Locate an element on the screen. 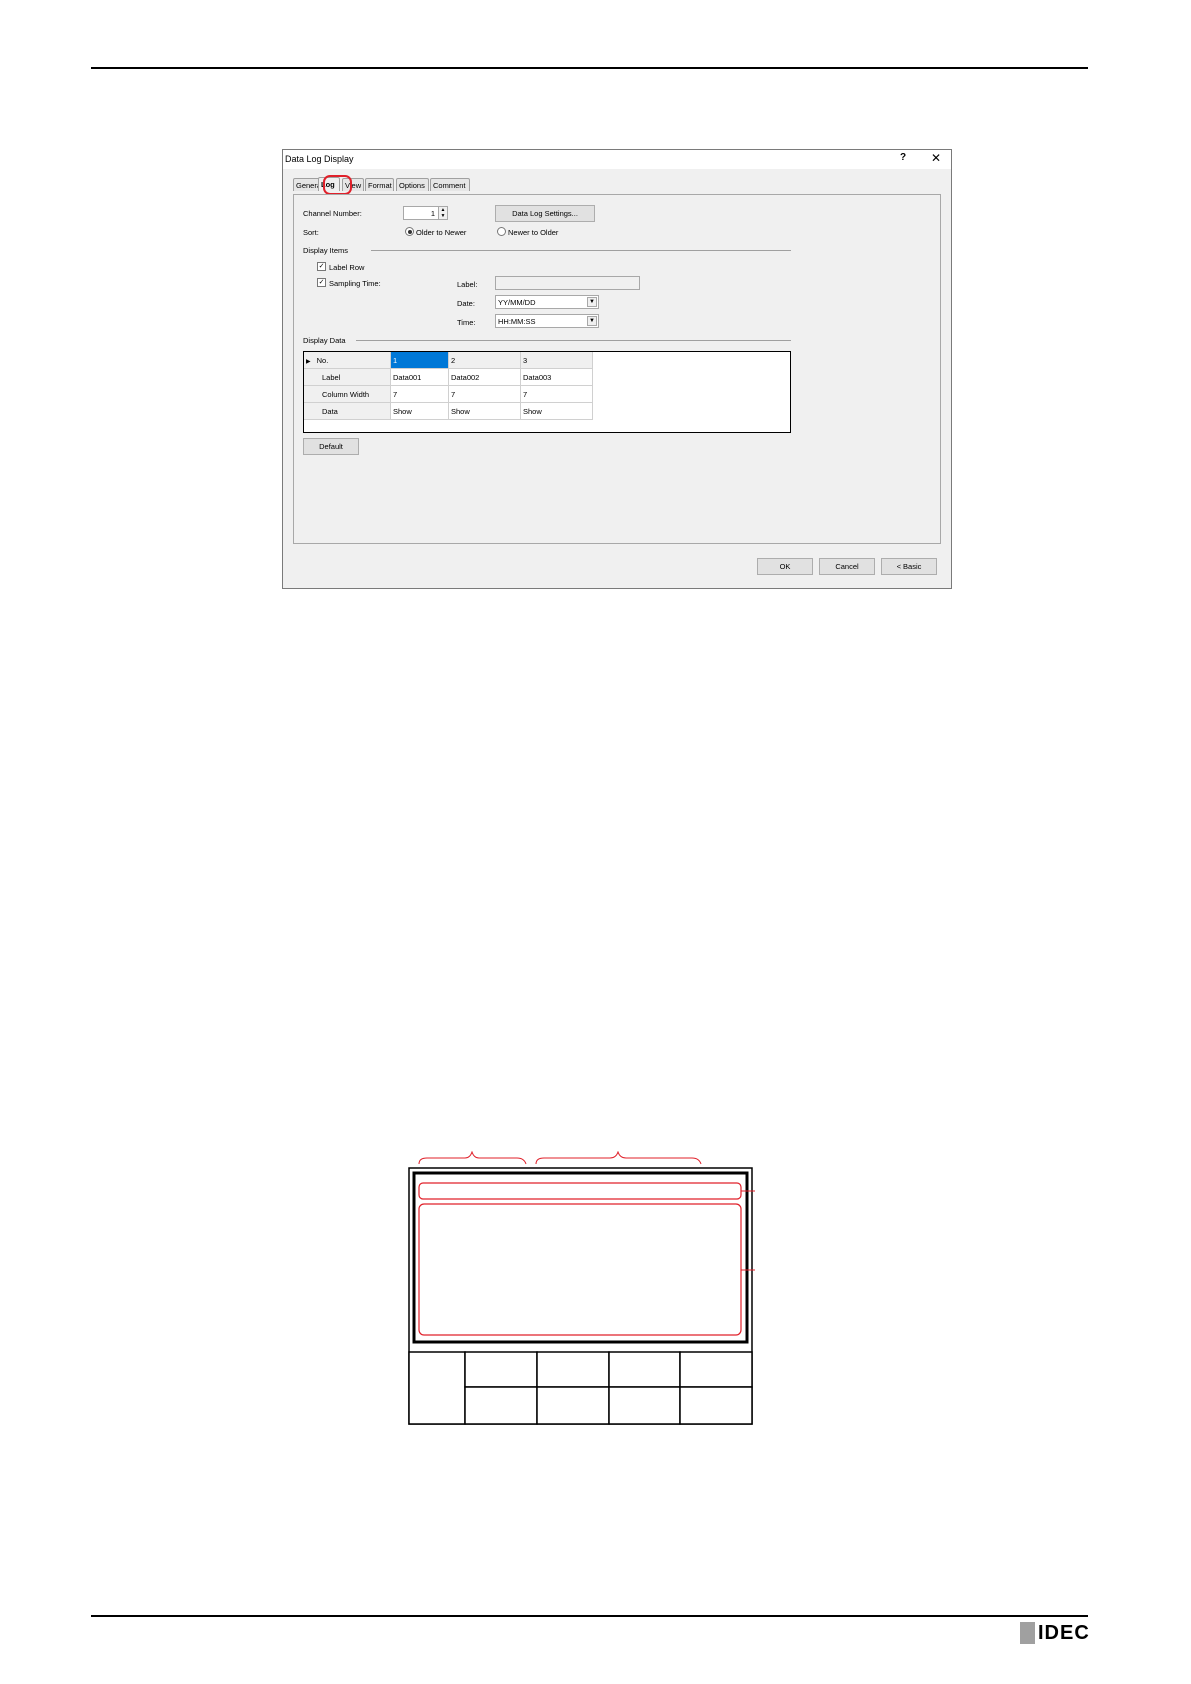  sampling-time-checkbox: ✓ is located at coordinates (321, 282).